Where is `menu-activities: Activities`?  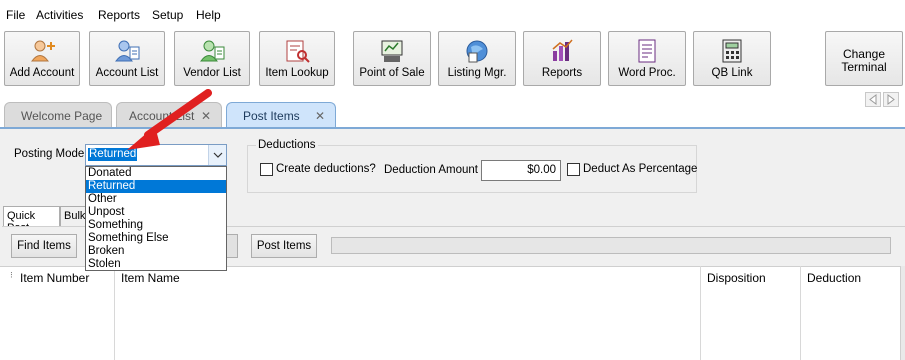 menu-activities: Activities is located at coordinates (59, 15).